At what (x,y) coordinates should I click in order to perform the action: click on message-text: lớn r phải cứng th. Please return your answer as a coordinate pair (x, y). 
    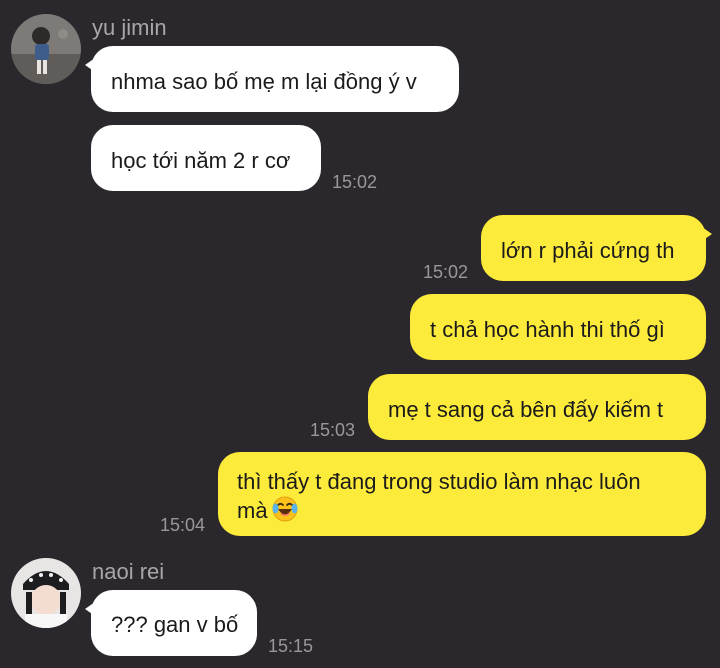
    Looking at the image, I should click on (588, 250).